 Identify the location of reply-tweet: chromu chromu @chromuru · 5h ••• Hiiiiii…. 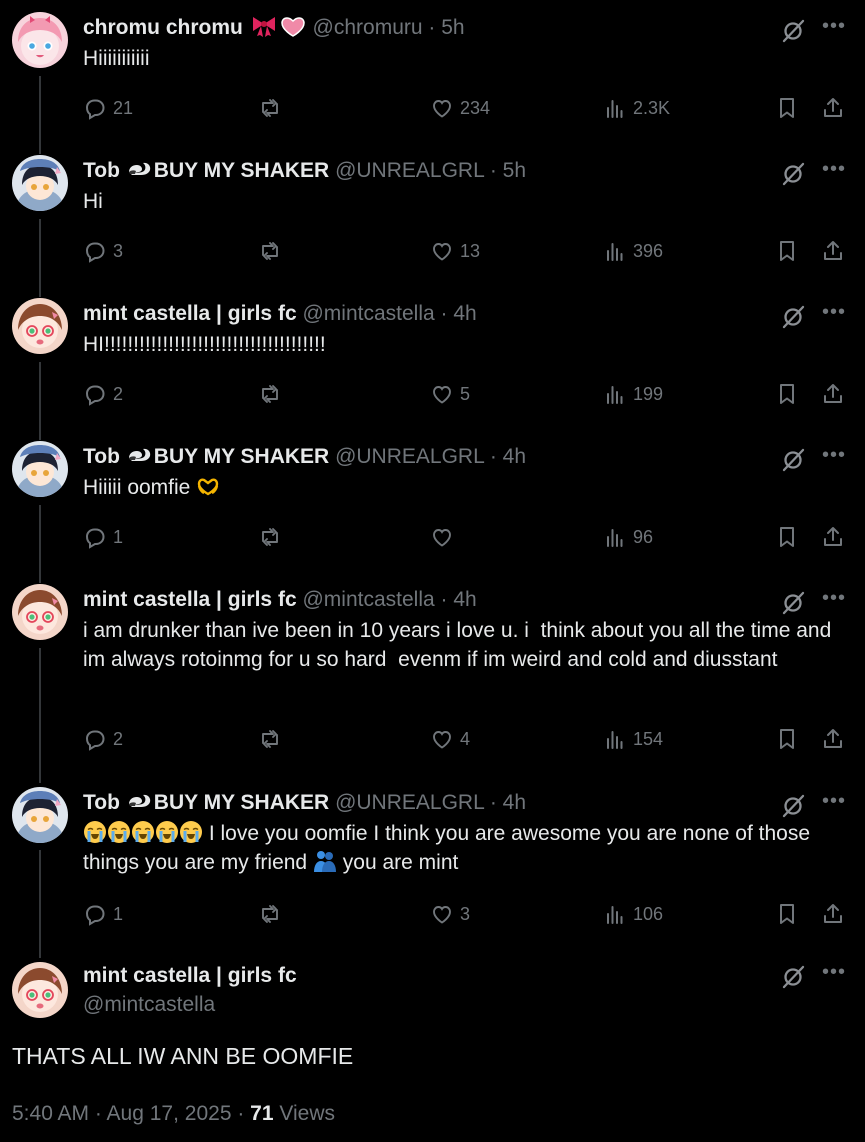
(432, 71).